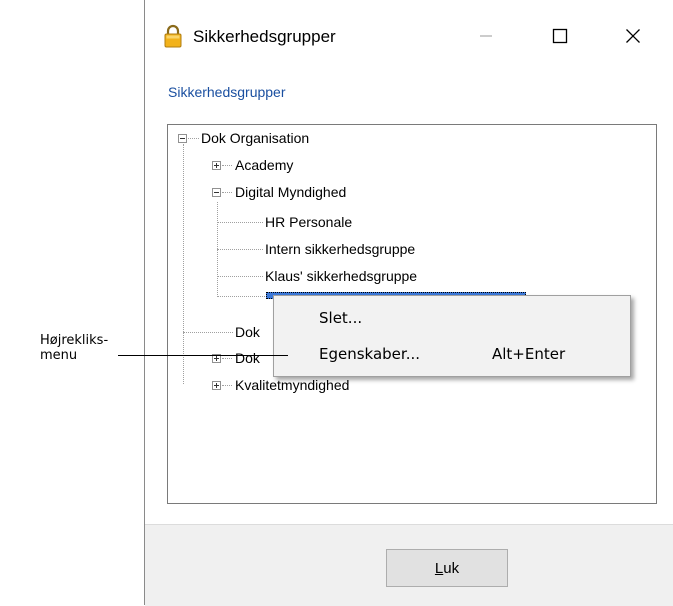  I want to click on close-icon, so click(633, 36).